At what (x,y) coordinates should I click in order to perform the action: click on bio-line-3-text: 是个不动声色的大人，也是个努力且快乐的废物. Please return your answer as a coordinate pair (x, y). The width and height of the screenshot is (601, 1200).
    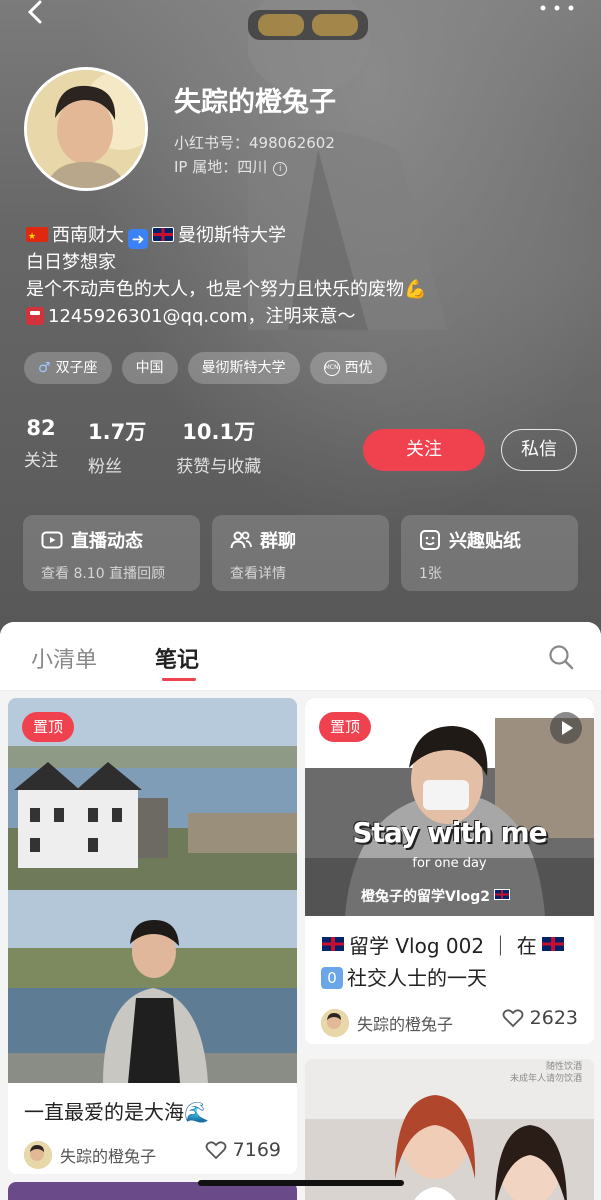
    Looking at the image, I should click on (215, 289).